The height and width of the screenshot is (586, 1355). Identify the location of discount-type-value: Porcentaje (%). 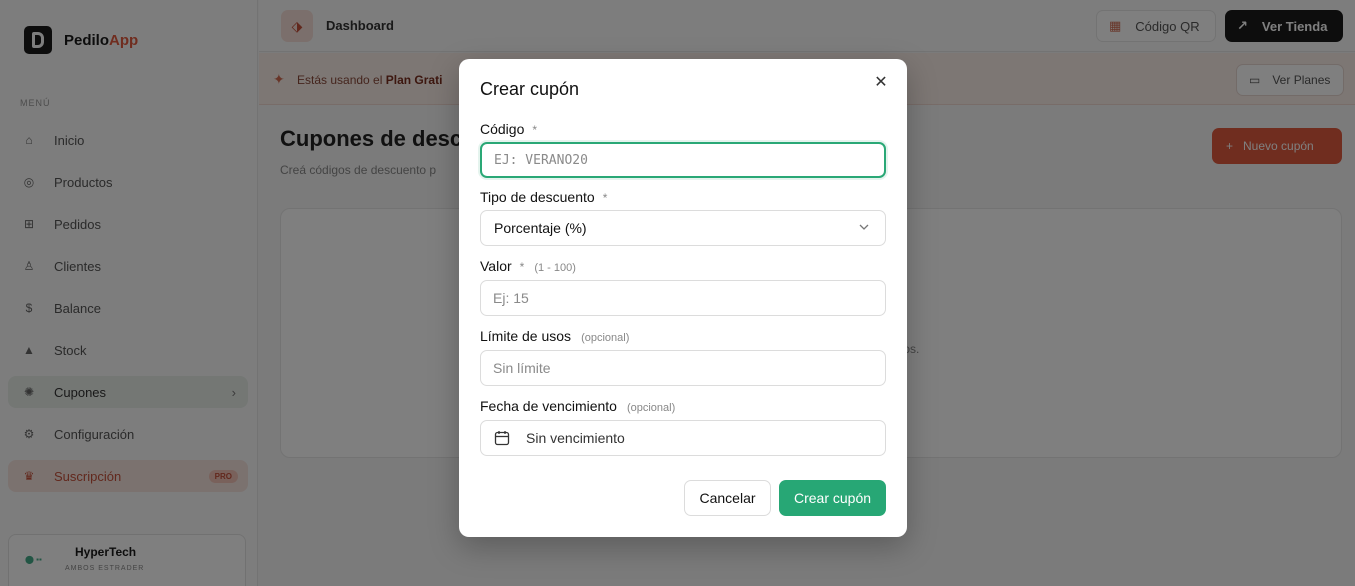
(540, 228).